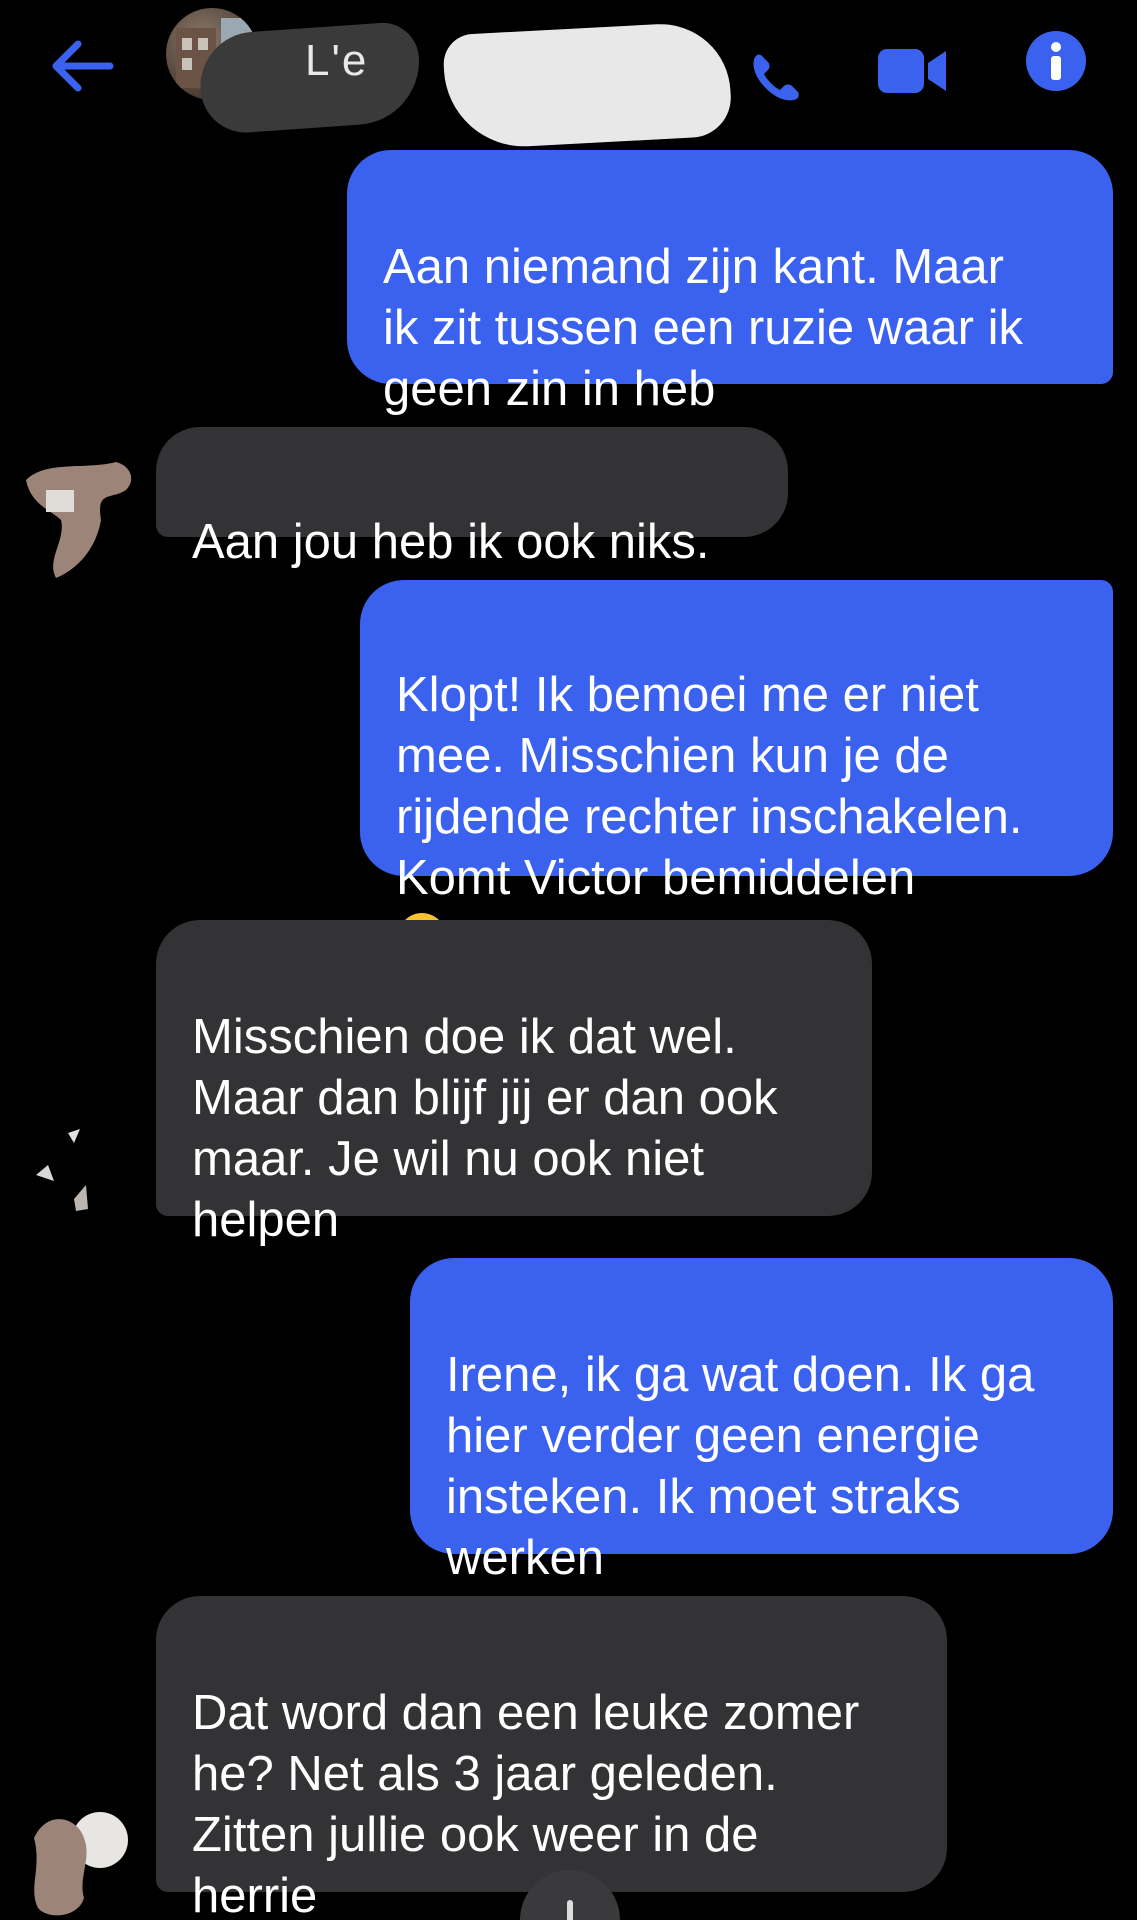  What do you see at coordinates (83, 66) in the screenshot?
I see `back-arrow-icon` at bounding box center [83, 66].